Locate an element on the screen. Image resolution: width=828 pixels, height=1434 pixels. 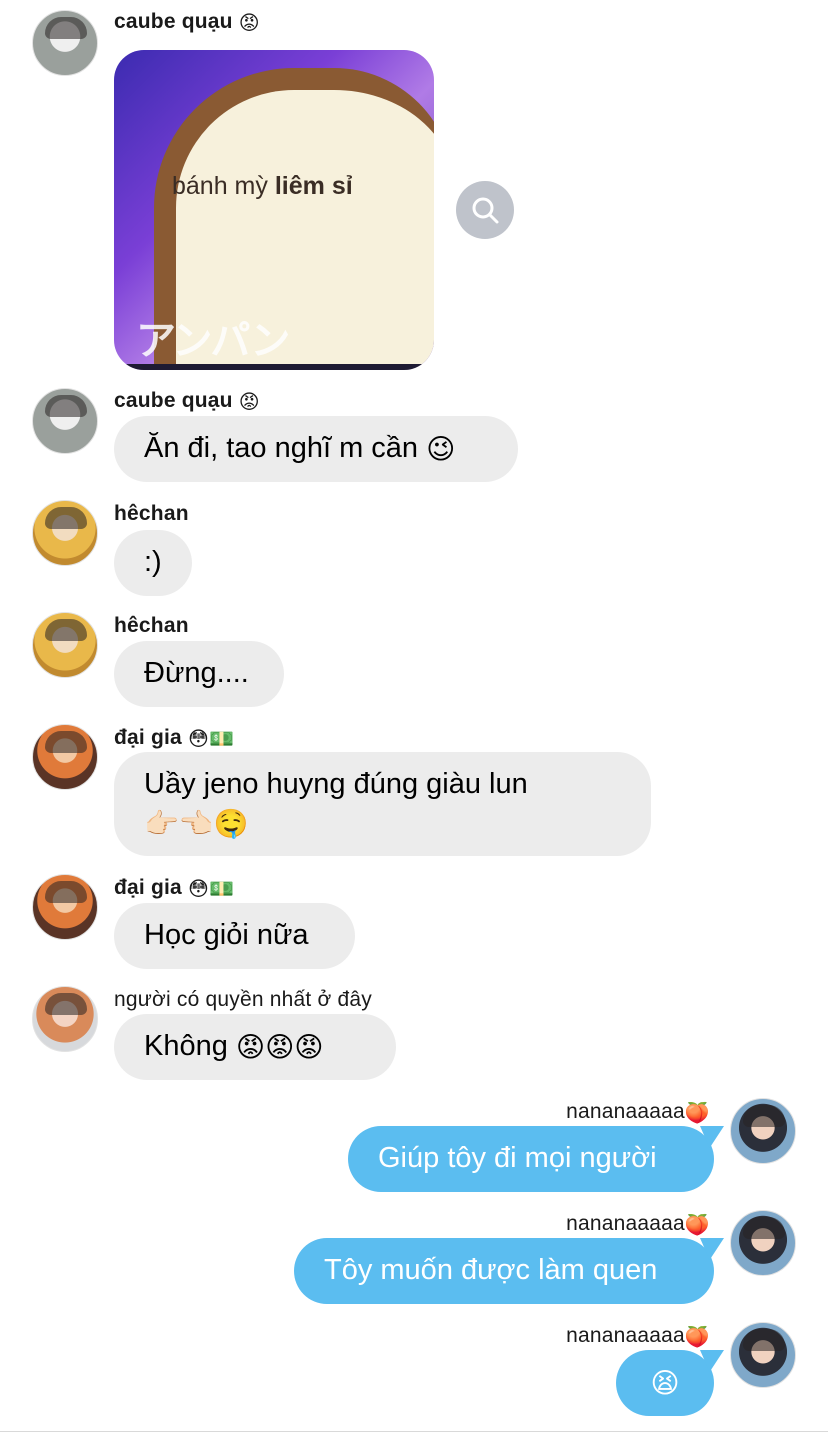
message-emoji: 👉🏻👈🏻🤤 is located at coordinates (196, 823).